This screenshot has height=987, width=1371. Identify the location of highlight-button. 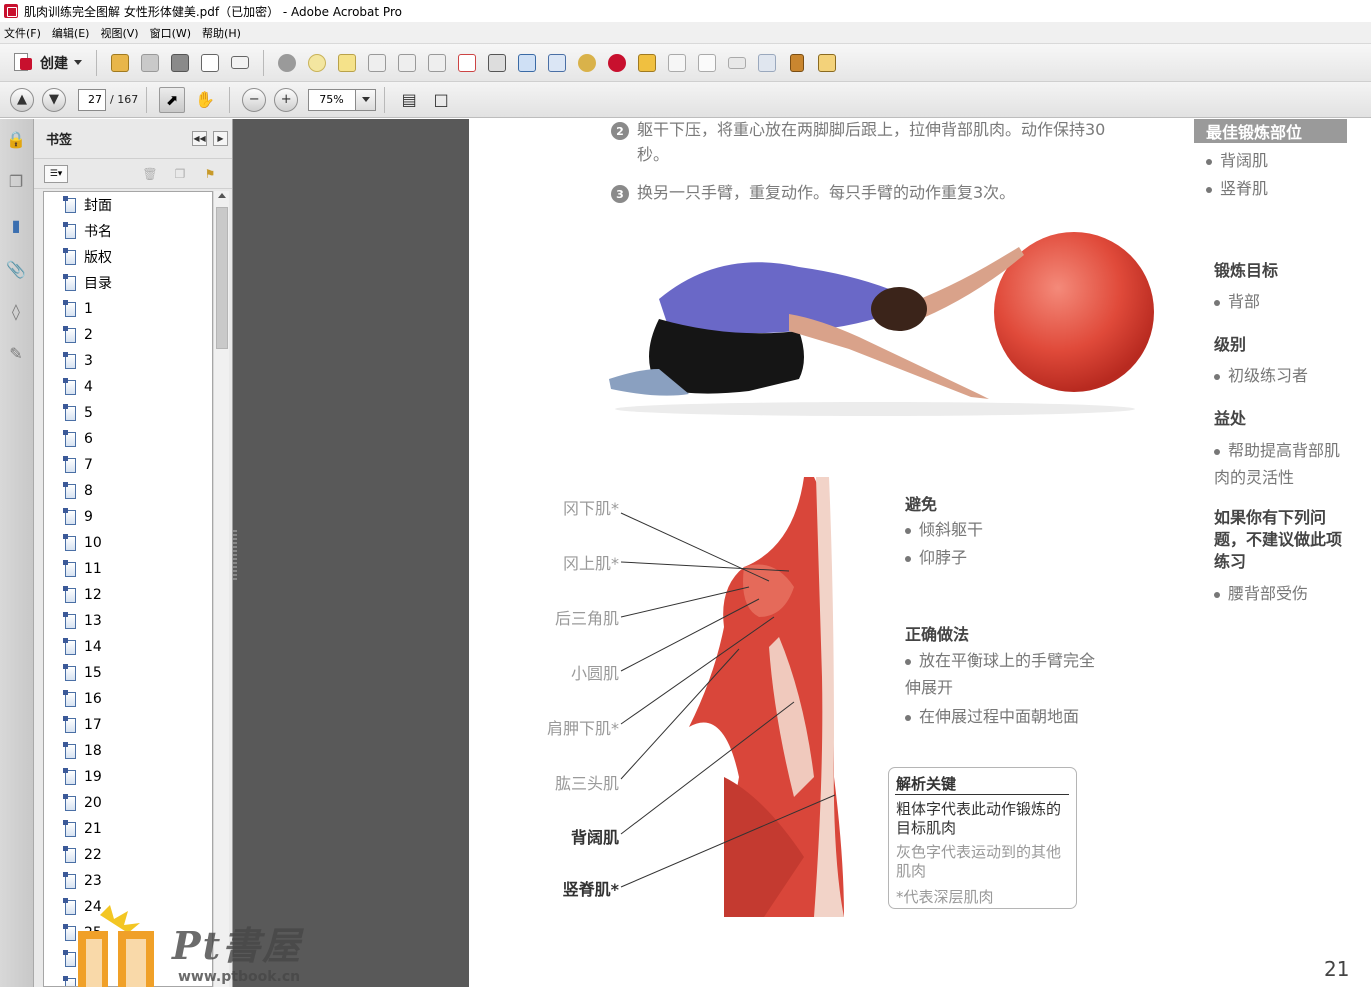
(347, 63).